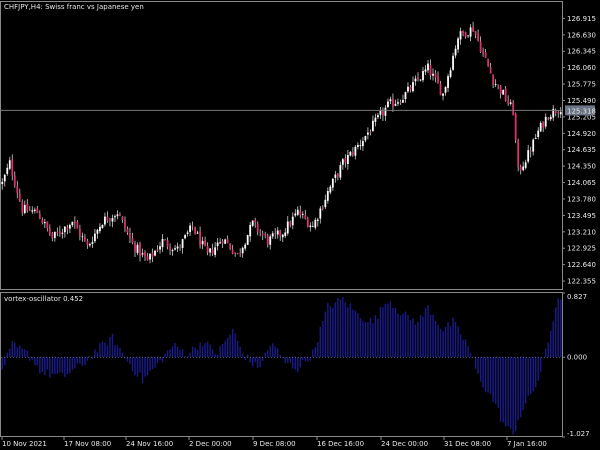 The height and width of the screenshot is (450, 600). Describe the element at coordinates (24, 444) in the screenshot. I see `time-axis-label: 10 Nov 2021` at that location.